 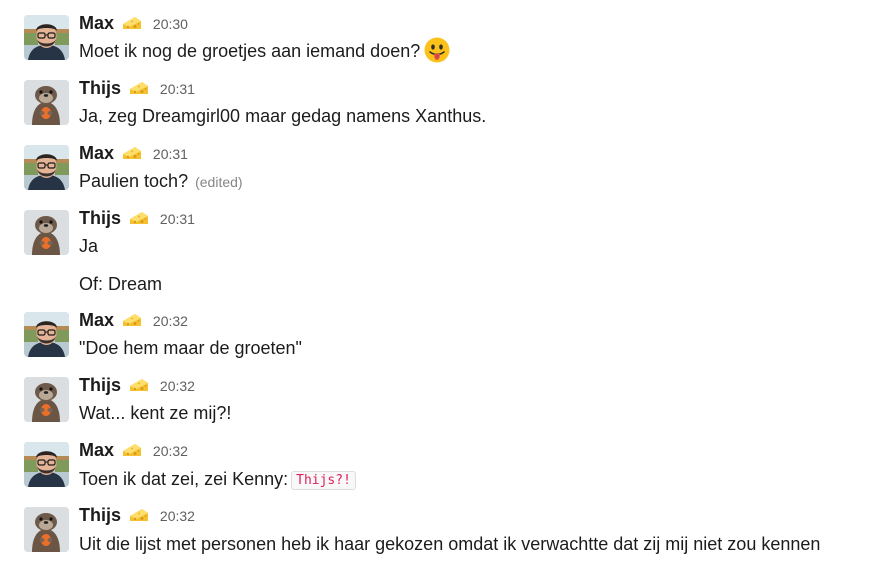 What do you see at coordinates (323, 480) in the screenshot?
I see `inline-code: Thijs?!` at bounding box center [323, 480].